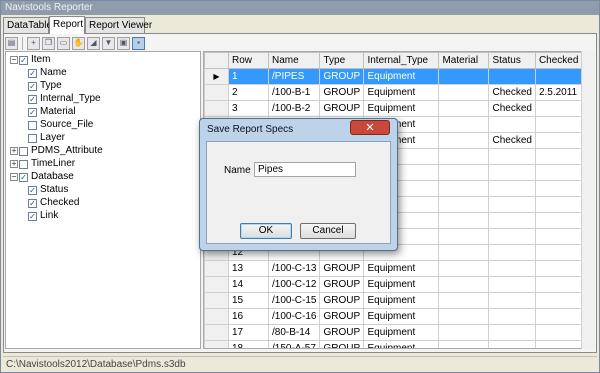 The height and width of the screenshot is (373, 600). Describe the element at coordinates (248, 268) in the screenshot. I see `table-cell: 13` at that location.